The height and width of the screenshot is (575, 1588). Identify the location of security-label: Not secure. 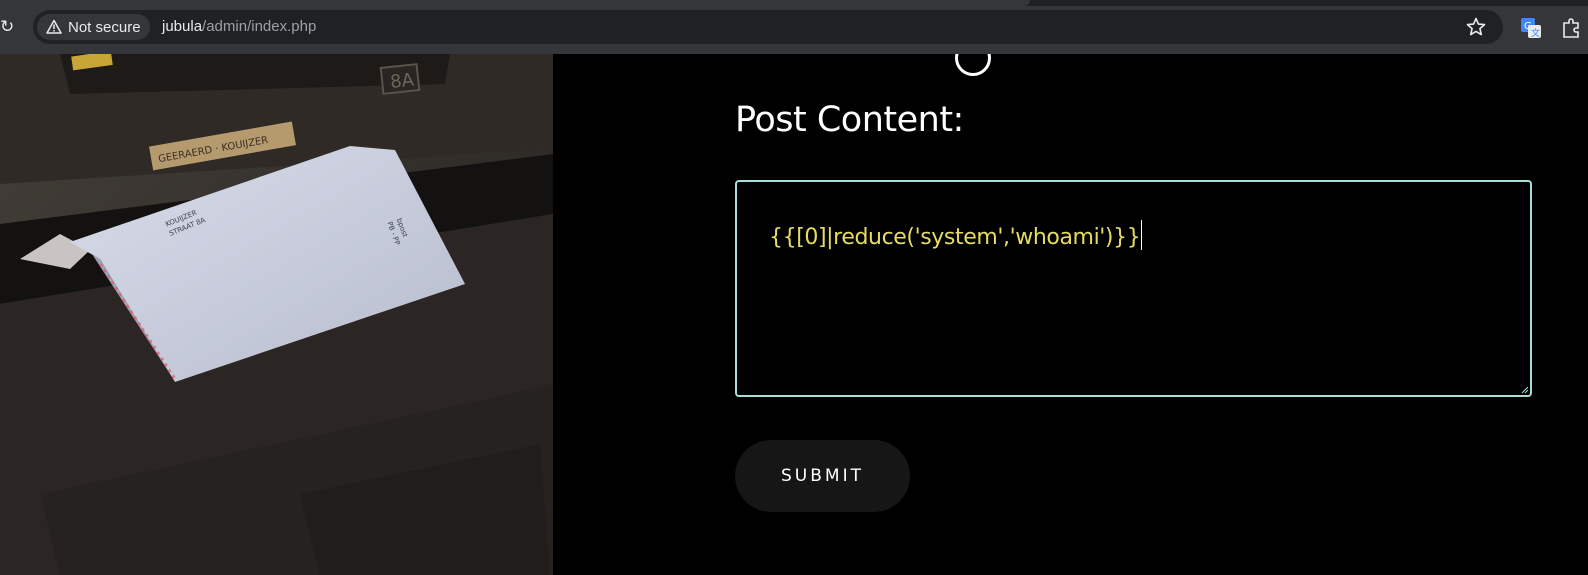
(104, 27).